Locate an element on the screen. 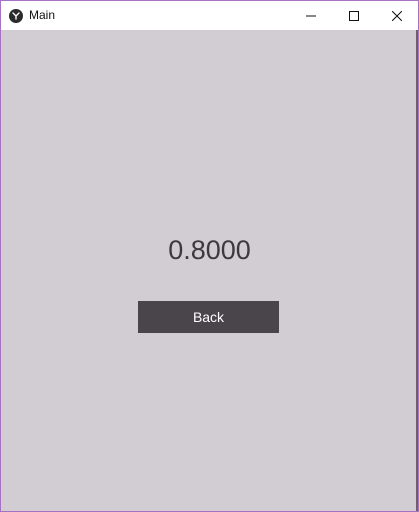 The width and height of the screenshot is (419, 512). kivy-logo-icon is located at coordinates (16, 15).